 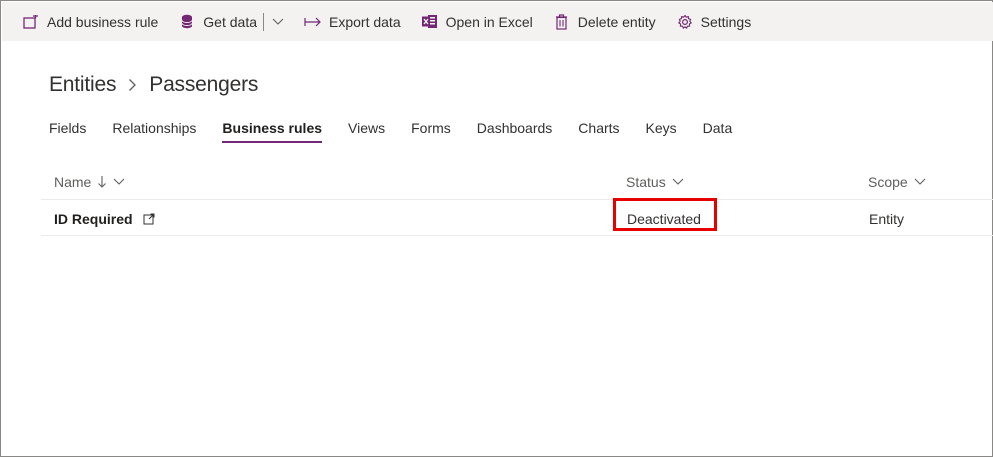 What do you see at coordinates (82, 85) in the screenshot?
I see `breadcrumb-entities-link: Entities` at bounding box center [82, 85].